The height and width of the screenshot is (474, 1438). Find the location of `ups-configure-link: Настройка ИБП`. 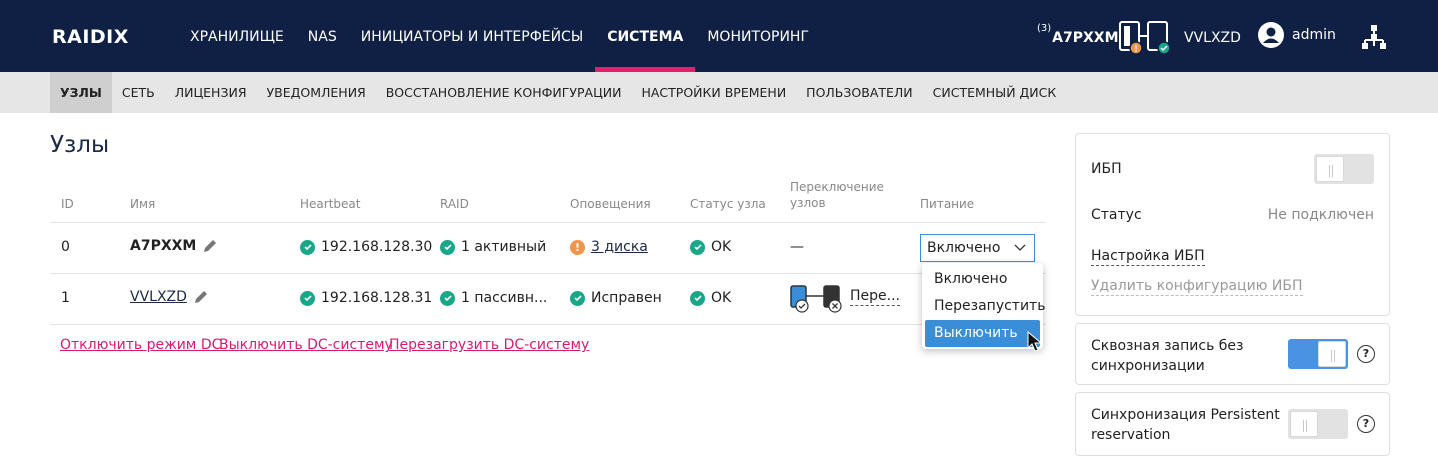

ups-configure-link: Настройка ИБП is located at coordinates (1148, 257).